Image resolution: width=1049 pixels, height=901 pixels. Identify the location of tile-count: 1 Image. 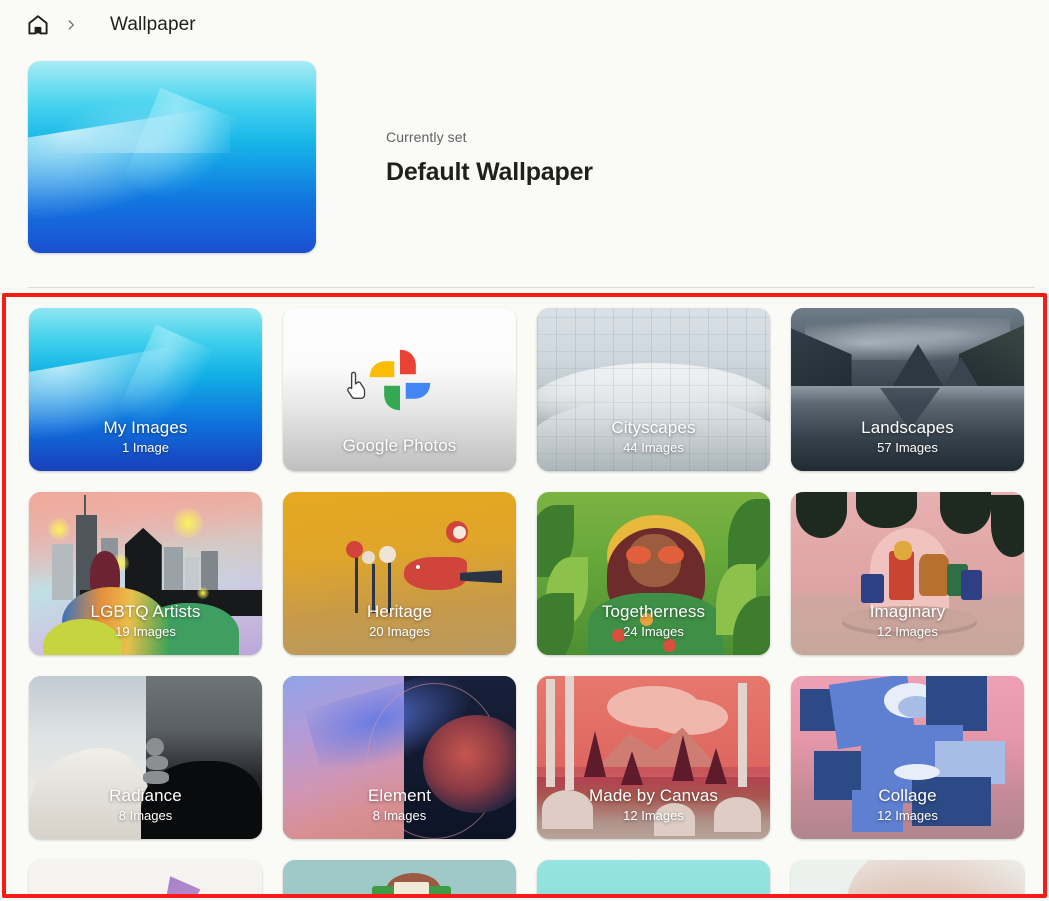
(145, 447).